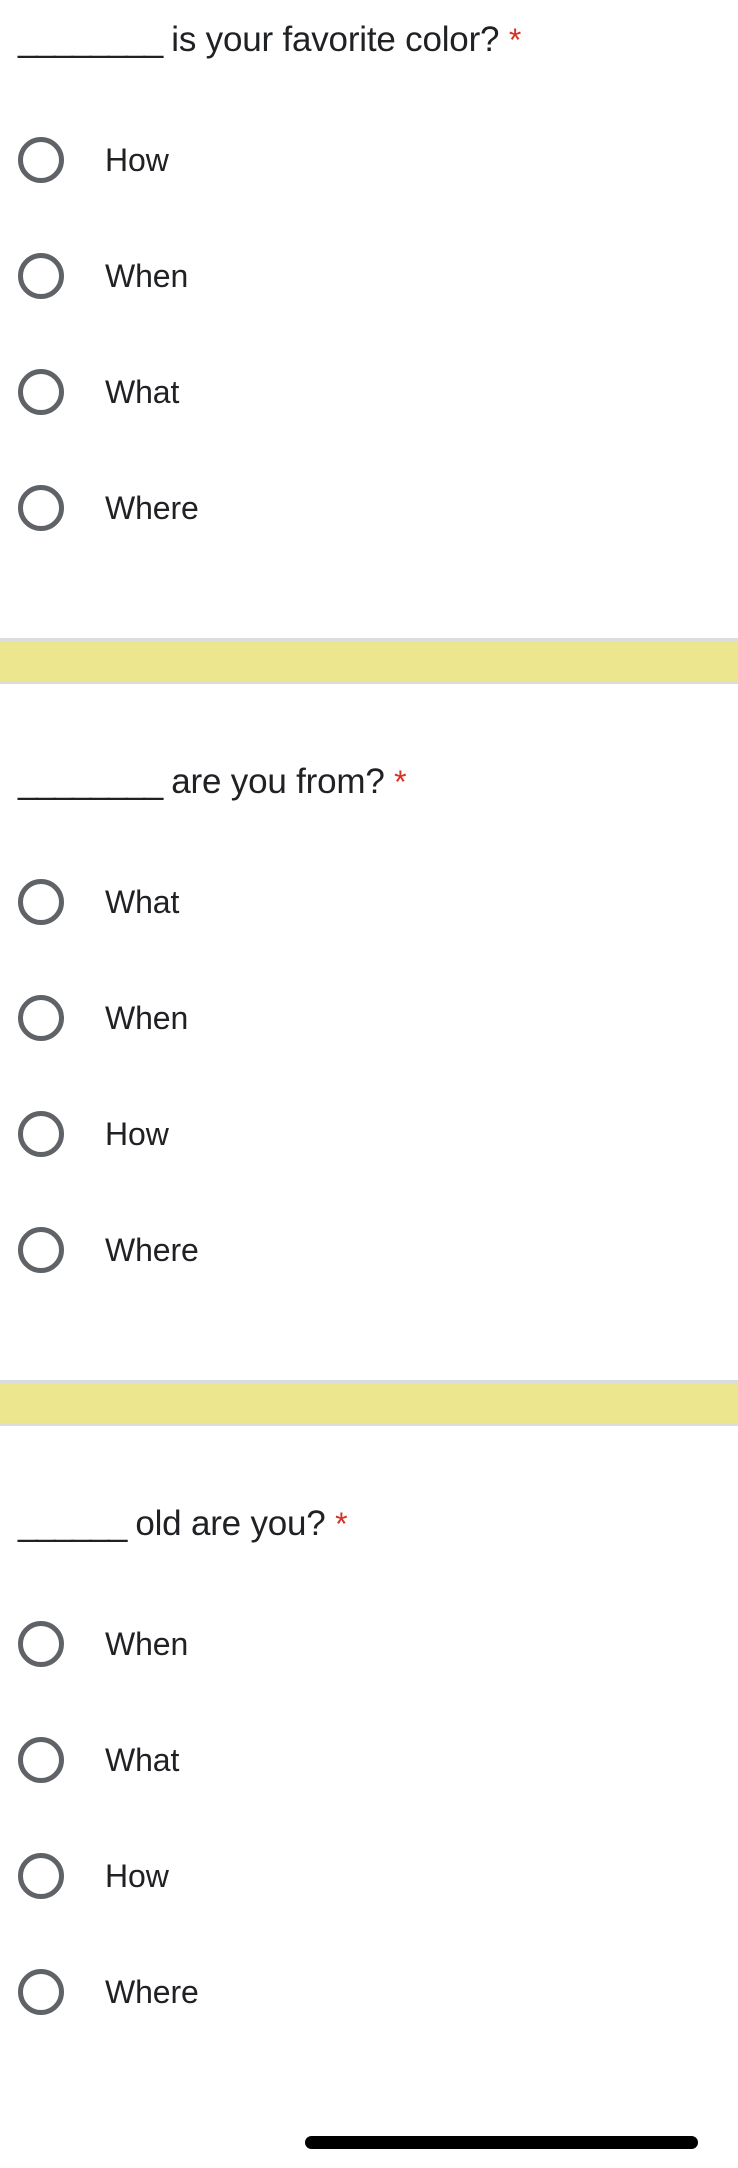 The width and height of the screenshot is (738, 2168). Describe the element at coordinates (400, 782) in the screenshot. I see `required-asterisk-2: *` at that location.